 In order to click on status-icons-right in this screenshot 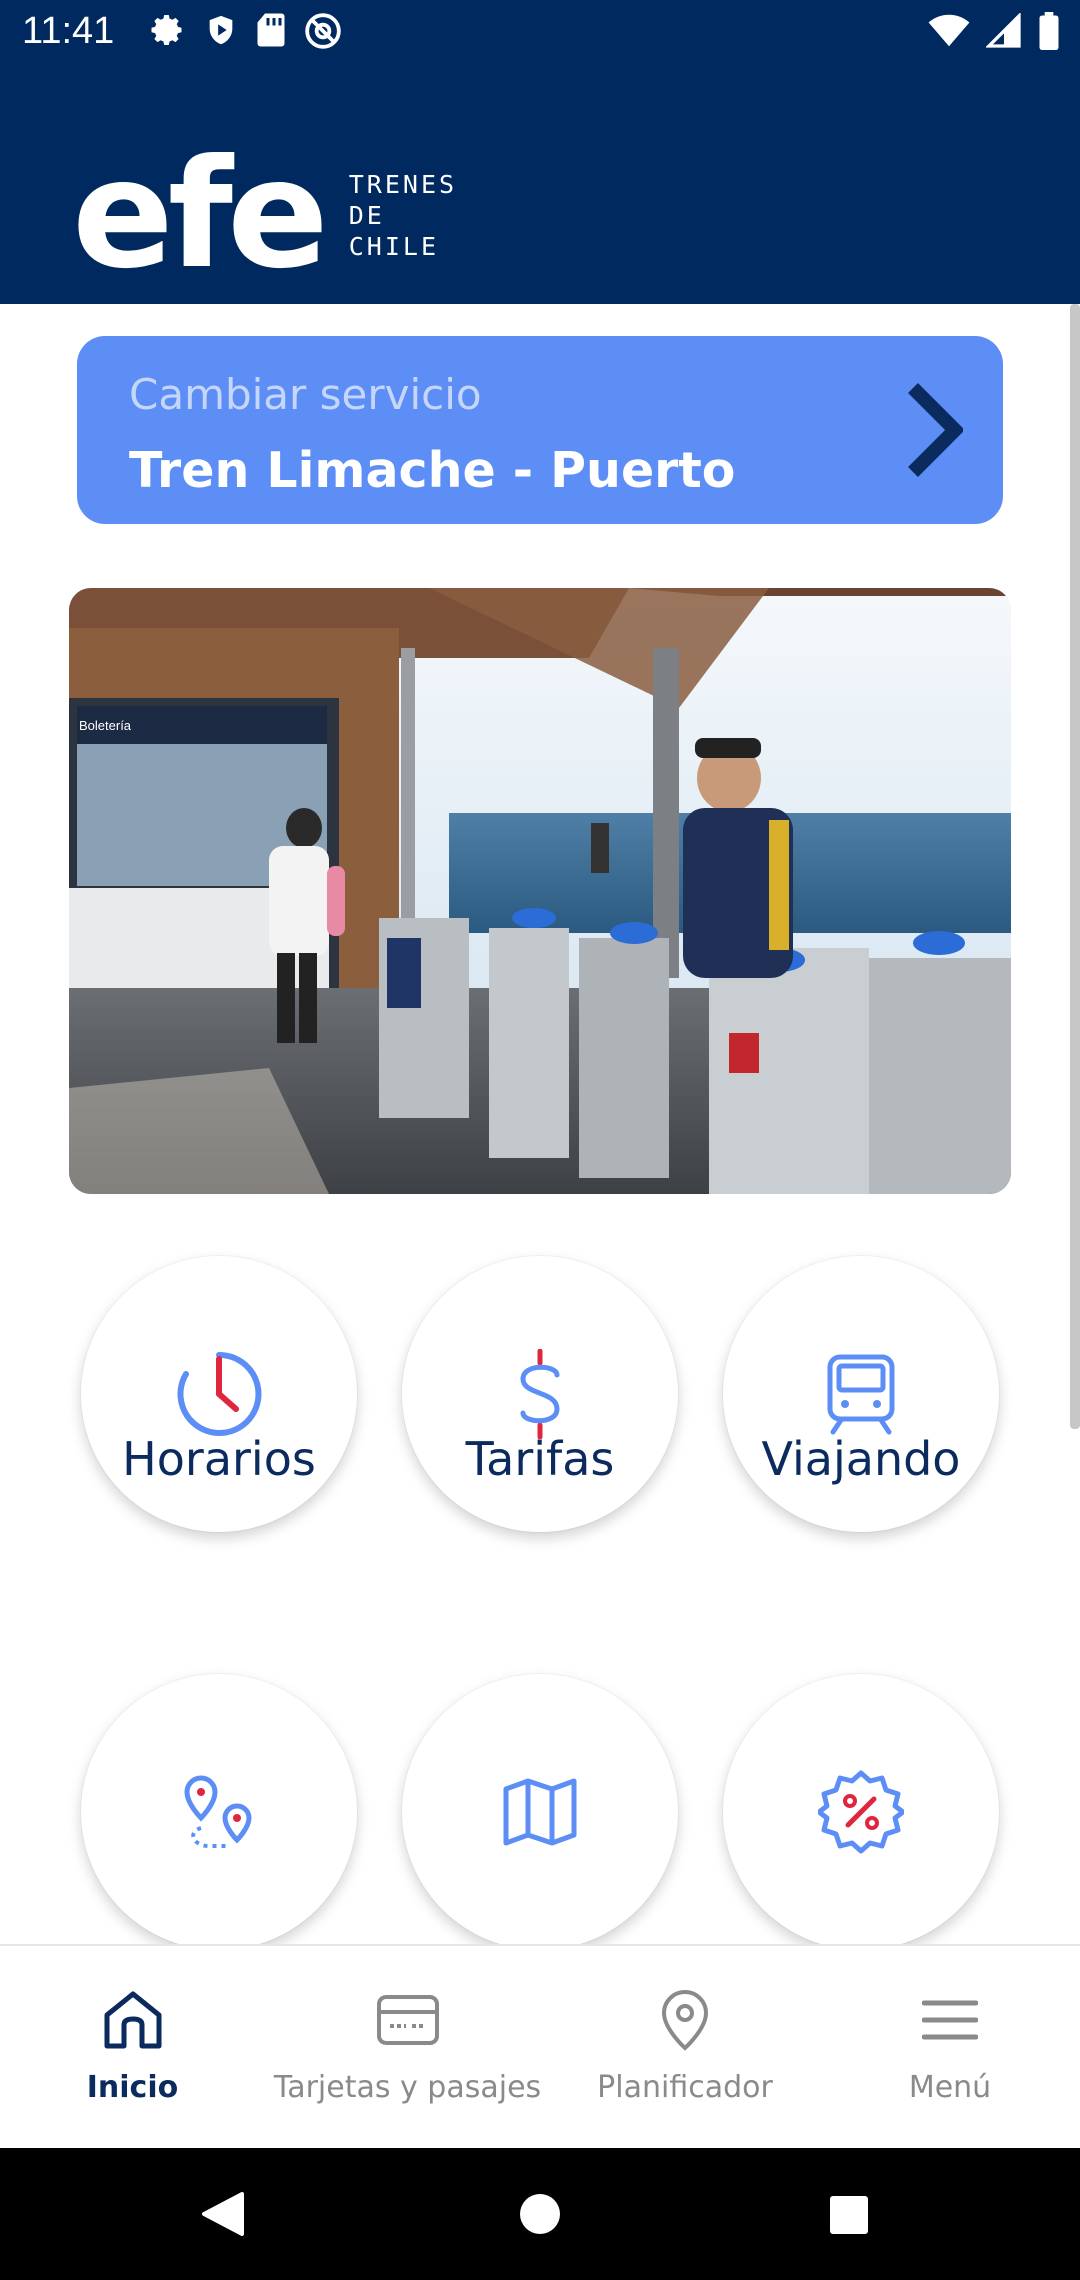, I will do `click(994, 31)`.